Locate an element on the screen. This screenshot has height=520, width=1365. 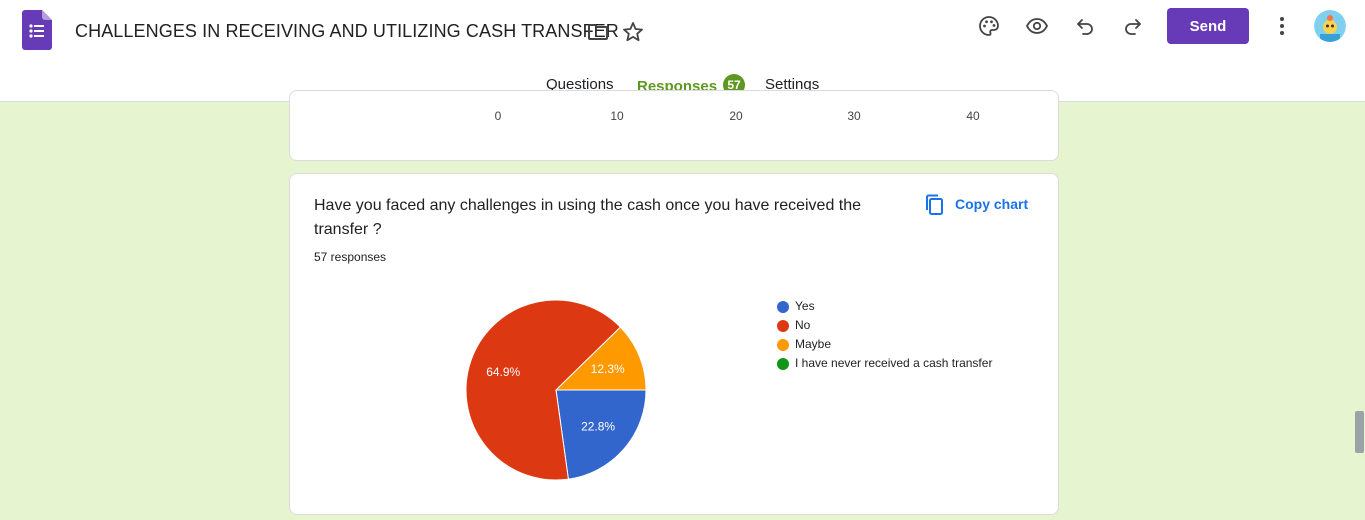
undo-icon is located at coordinates (1085, 26).